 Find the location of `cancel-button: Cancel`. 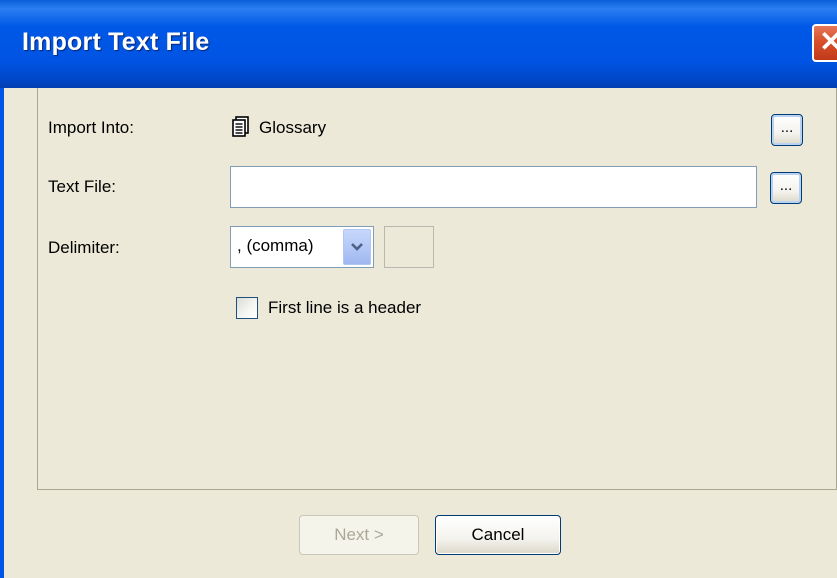

cancel-button: Cancel is located at coordinates (498, 535).